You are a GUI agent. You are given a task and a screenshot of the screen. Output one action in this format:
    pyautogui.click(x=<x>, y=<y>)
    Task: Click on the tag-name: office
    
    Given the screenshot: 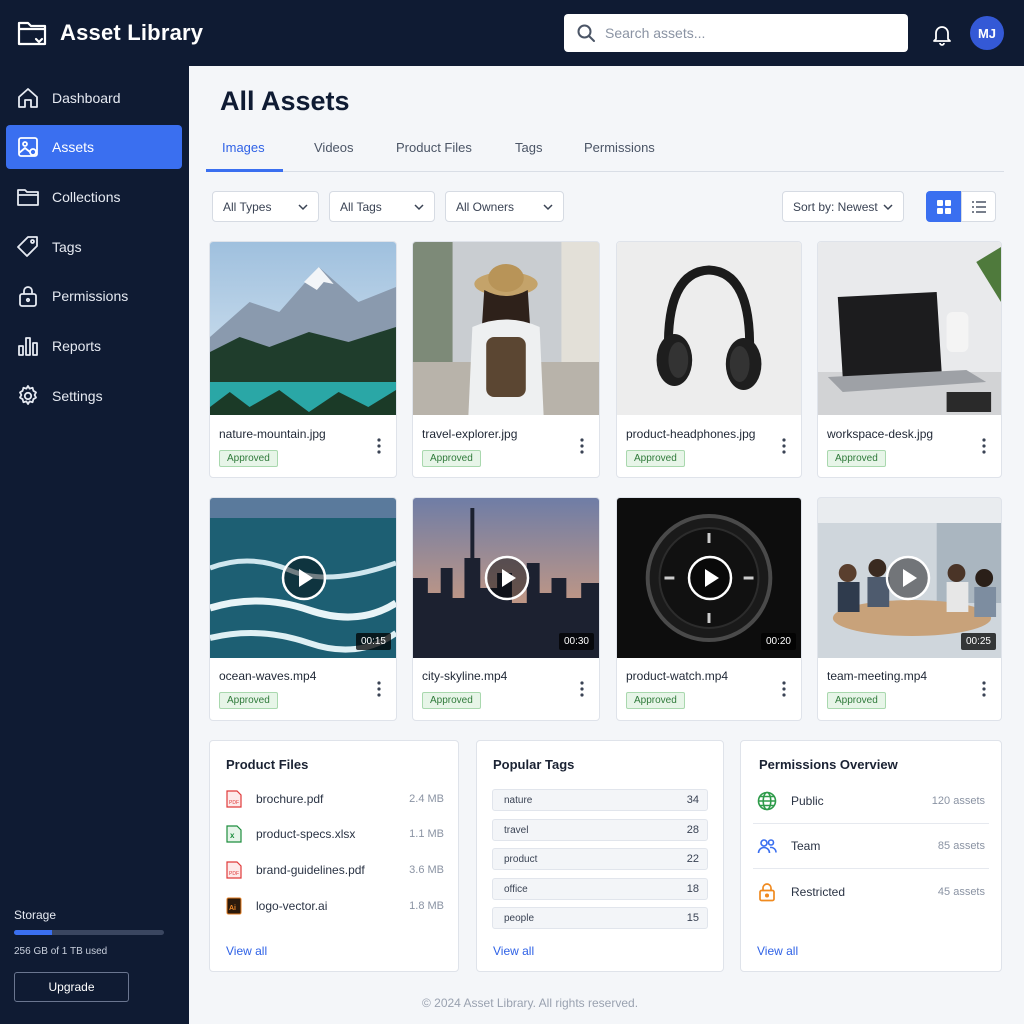 What is the action you would take?
    pyautogui.click(x=516, y=889)
    